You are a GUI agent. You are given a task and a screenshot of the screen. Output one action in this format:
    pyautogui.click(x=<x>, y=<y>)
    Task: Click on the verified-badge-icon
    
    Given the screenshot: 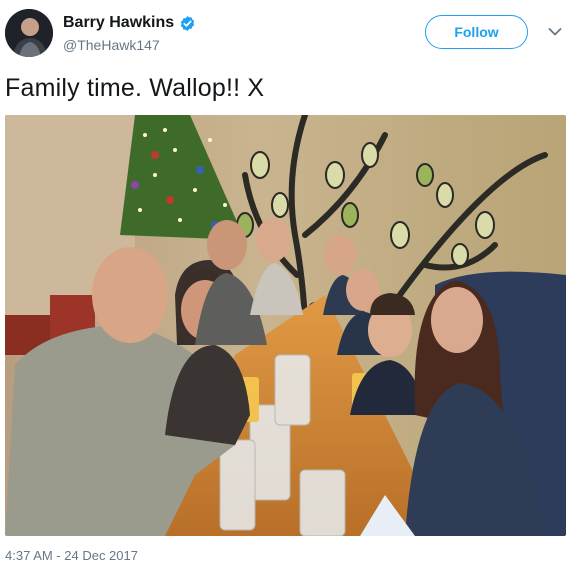 What is the action you would take?
    pyautogui.click(x=188, y=23)
    